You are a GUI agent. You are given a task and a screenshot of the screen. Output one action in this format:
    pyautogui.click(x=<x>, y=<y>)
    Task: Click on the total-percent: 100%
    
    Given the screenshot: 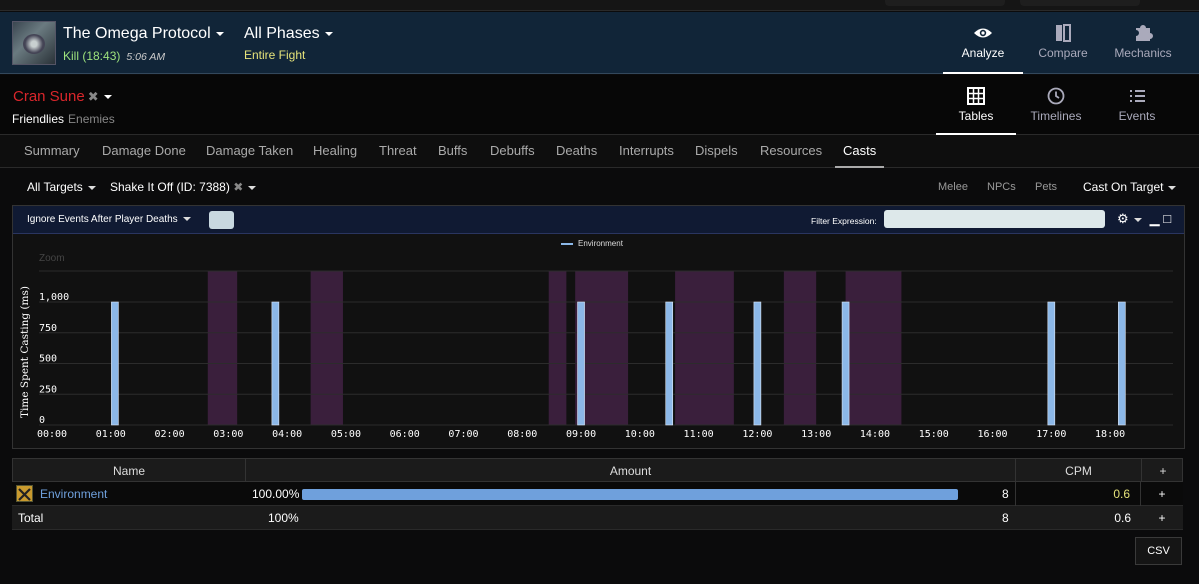 What is the action you would take?
    pyautogui.click(x=283, y=518)
    